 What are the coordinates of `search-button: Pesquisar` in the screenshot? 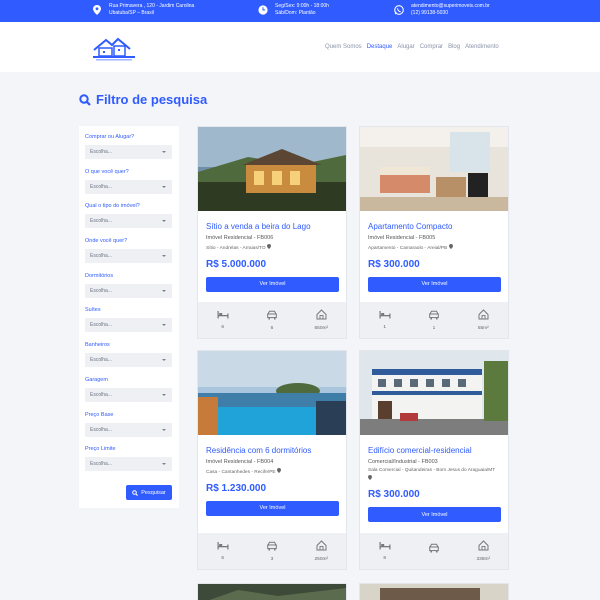 It's located at (149, 492).